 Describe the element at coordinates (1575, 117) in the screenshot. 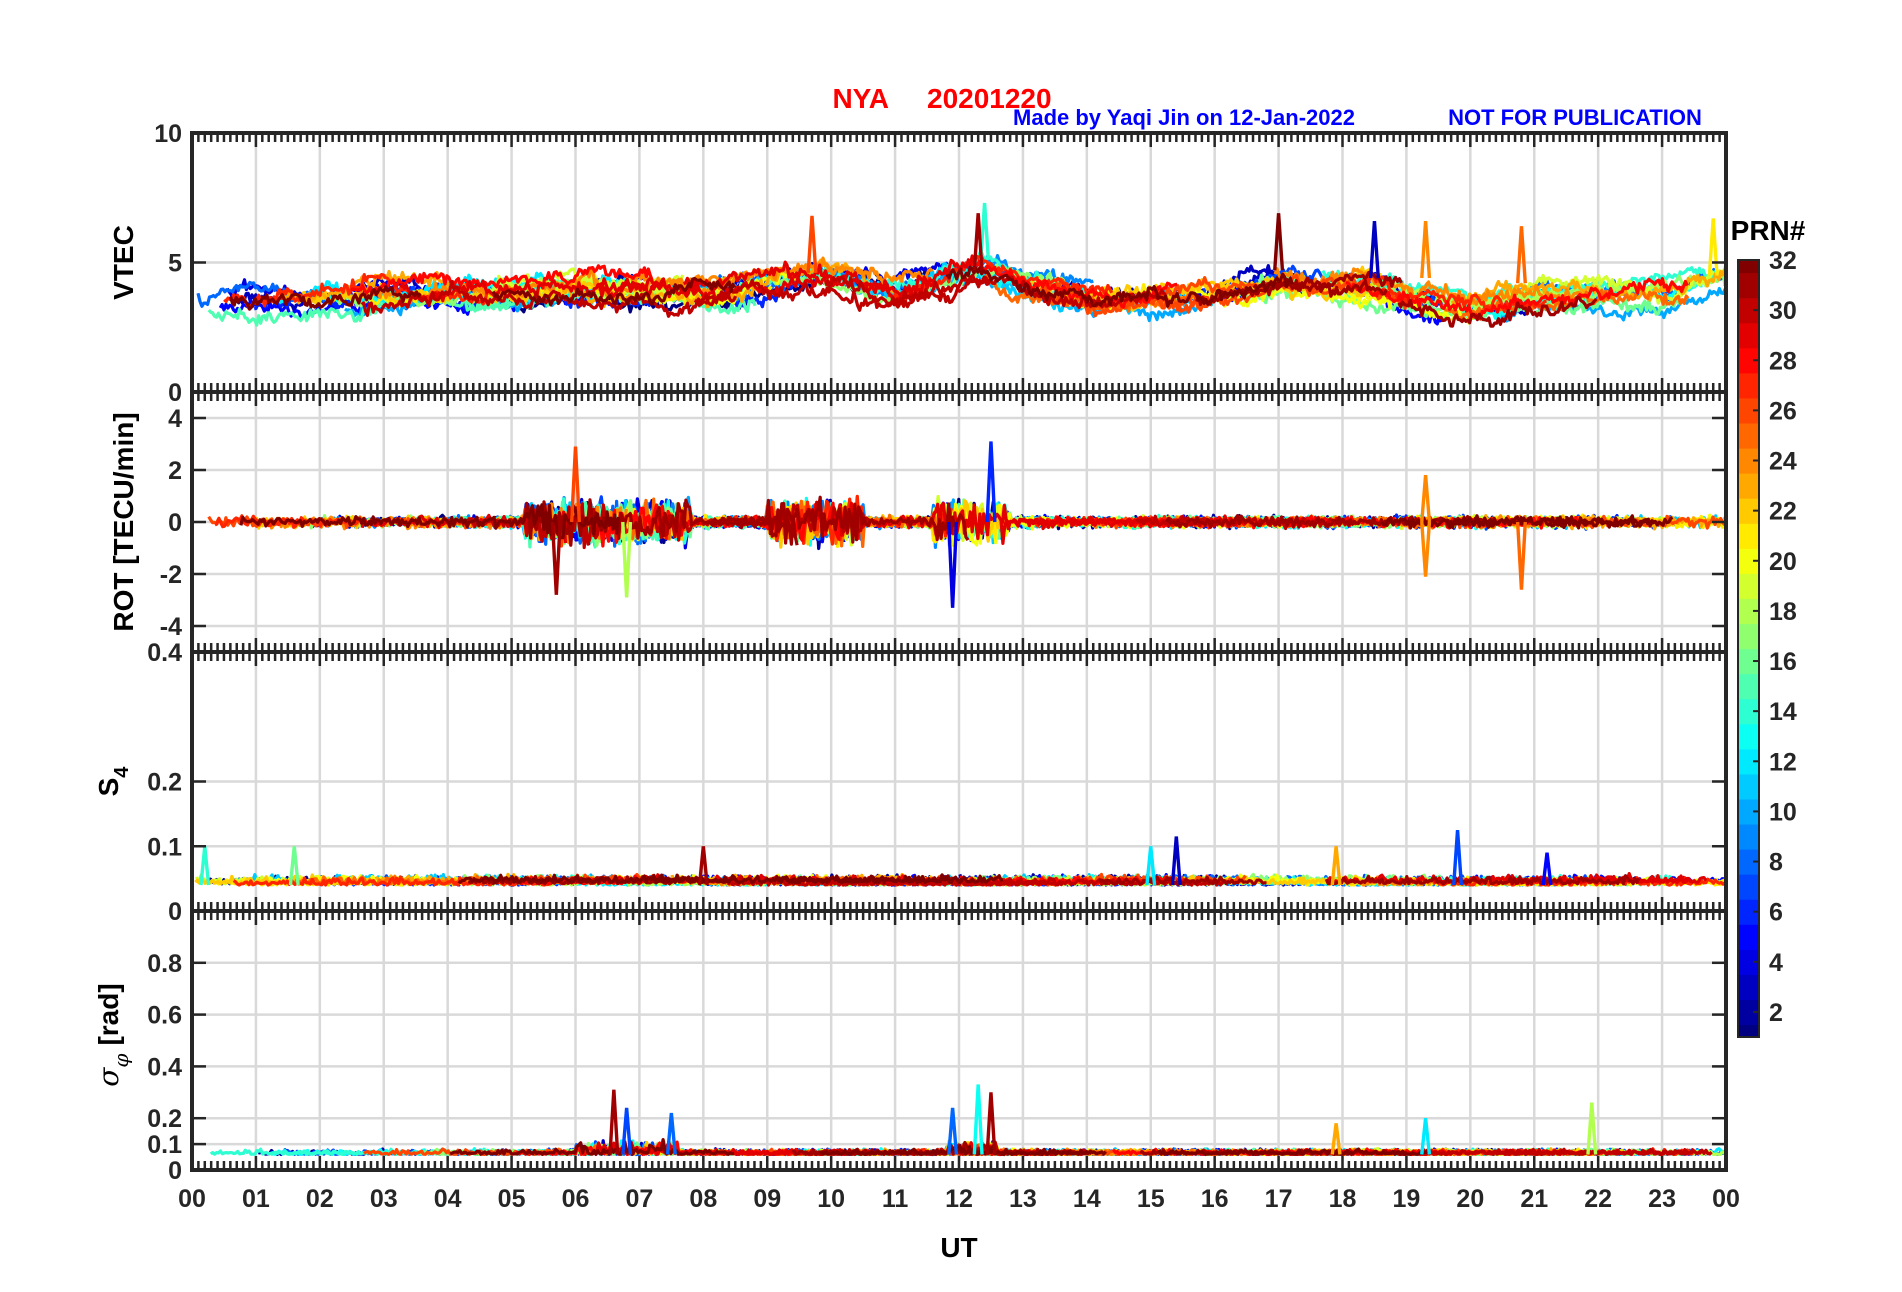

I see `credit-notice: NOT FOR PUBLICATION` at that location.